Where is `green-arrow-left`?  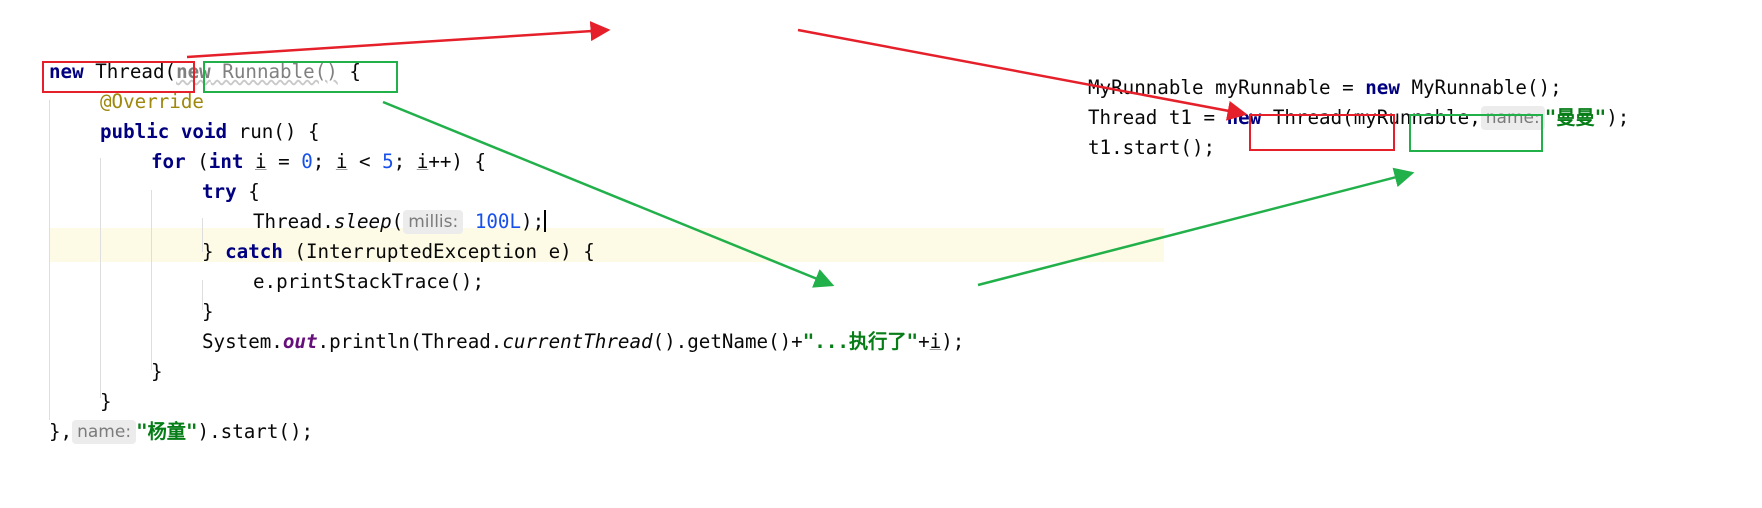
green-arrow-left is located at coordinates (608, 194).